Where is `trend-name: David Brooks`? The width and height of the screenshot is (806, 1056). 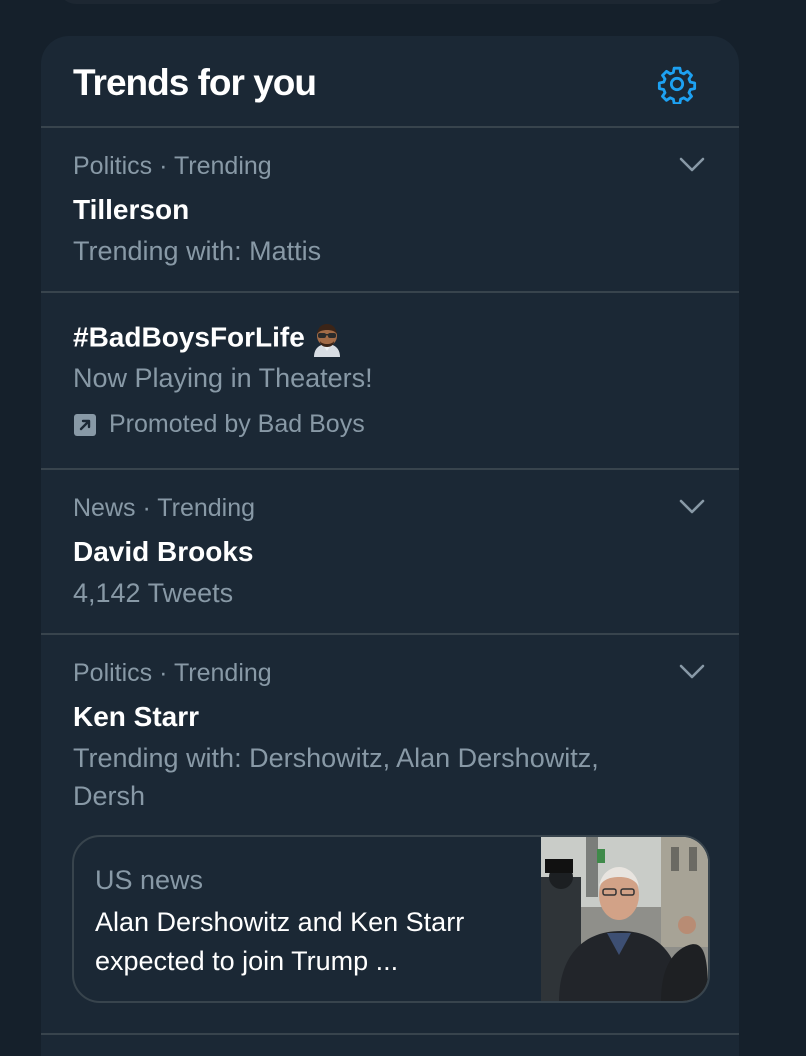
trend-name: David Brooks is located at coordinates (163, 551).